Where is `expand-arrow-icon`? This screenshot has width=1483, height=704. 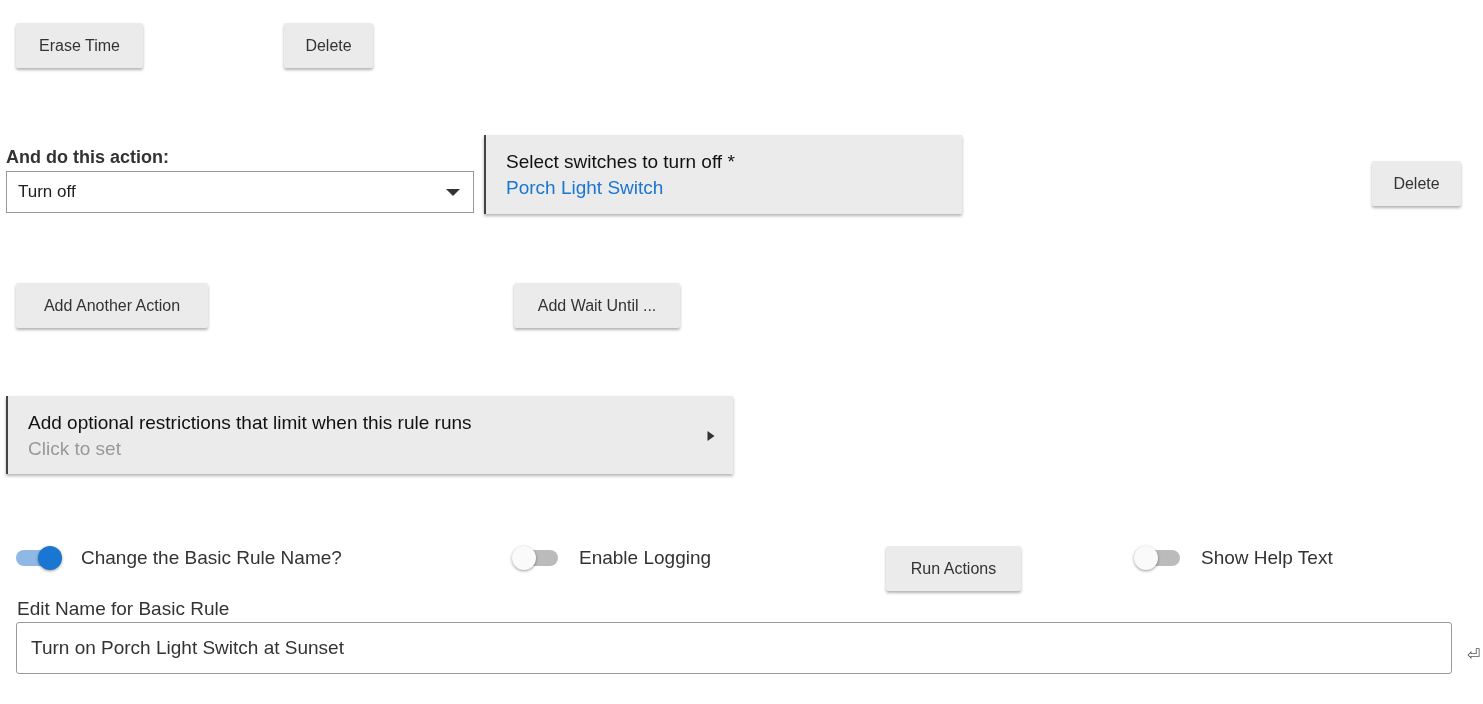 expand-arrow-icon is located at coordinates (711, 436).